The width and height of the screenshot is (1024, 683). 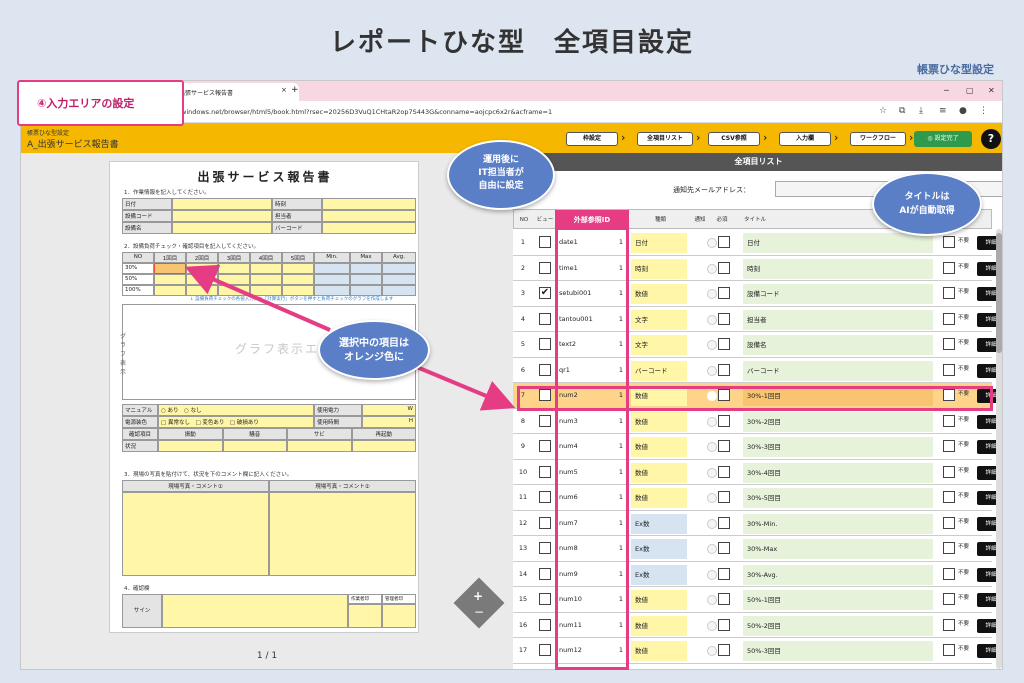 I want to click on bubble-line: IT担当者が, so click(x=501, y=173).